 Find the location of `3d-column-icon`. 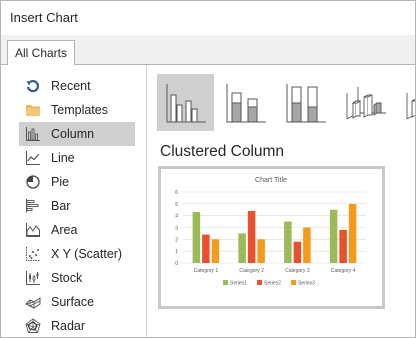

3d-column-icon is located at coordinates (410, 105).